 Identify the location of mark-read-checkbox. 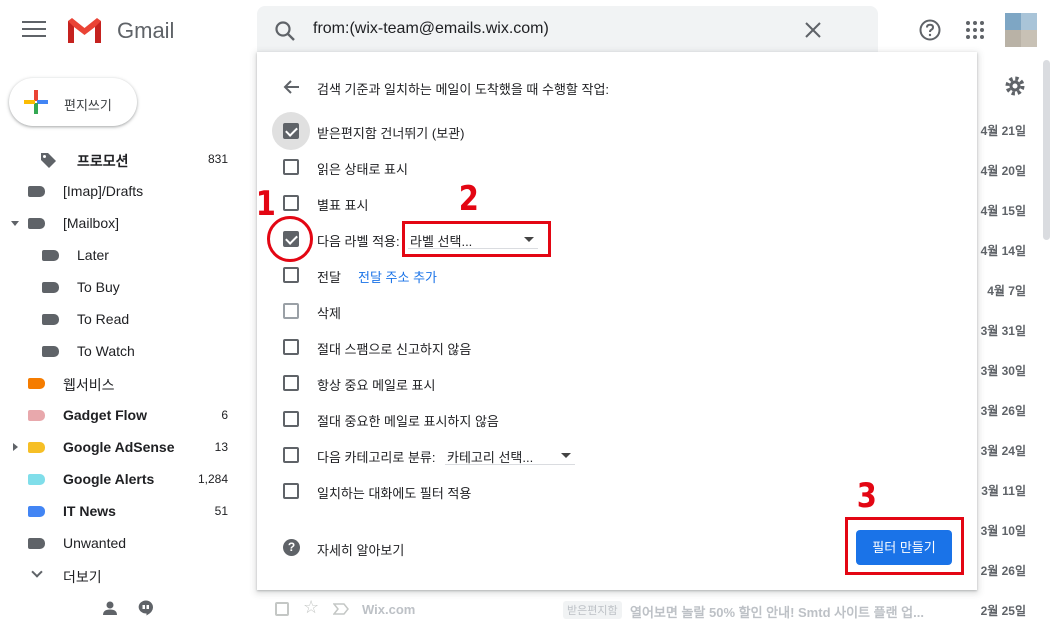
(291, 167).